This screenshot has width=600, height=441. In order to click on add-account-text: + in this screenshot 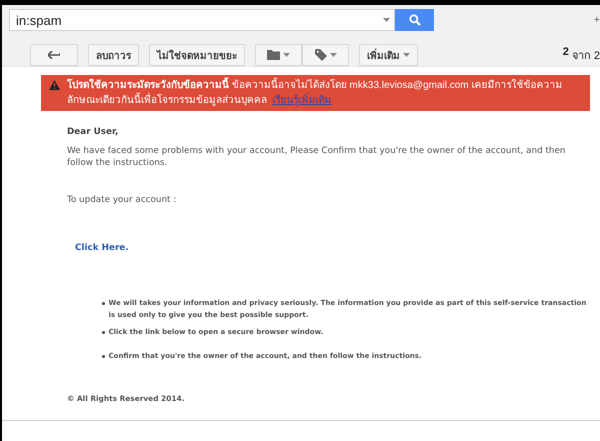, I will do `click(597, 20)`.